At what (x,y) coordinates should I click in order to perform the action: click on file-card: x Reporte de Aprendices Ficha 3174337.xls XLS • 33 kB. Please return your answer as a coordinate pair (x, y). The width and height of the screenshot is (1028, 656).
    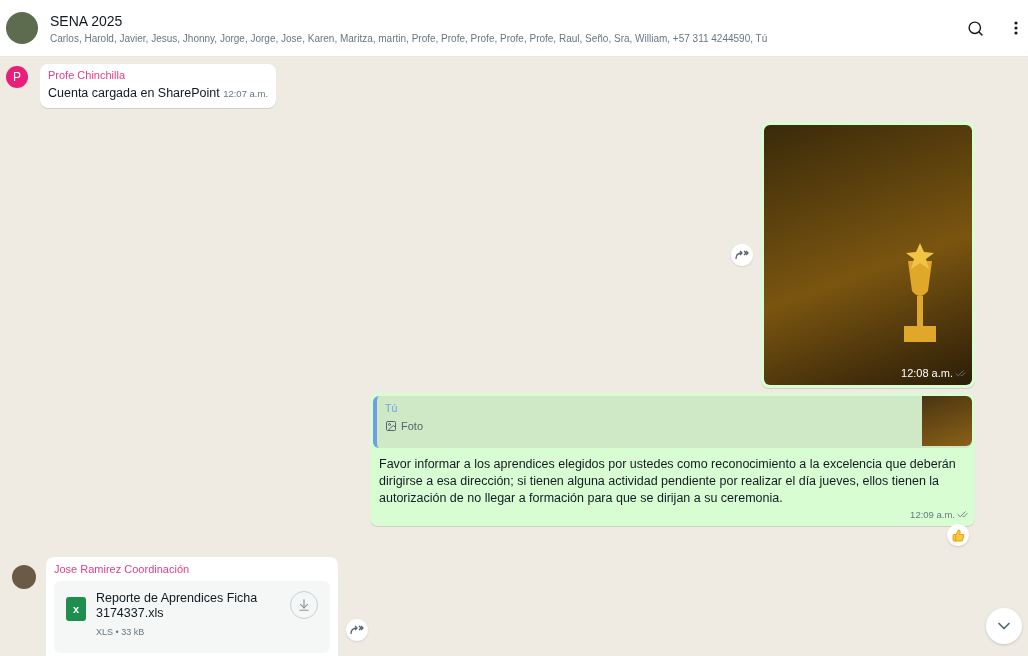
    Looking at the image, I should click on (192, 617).